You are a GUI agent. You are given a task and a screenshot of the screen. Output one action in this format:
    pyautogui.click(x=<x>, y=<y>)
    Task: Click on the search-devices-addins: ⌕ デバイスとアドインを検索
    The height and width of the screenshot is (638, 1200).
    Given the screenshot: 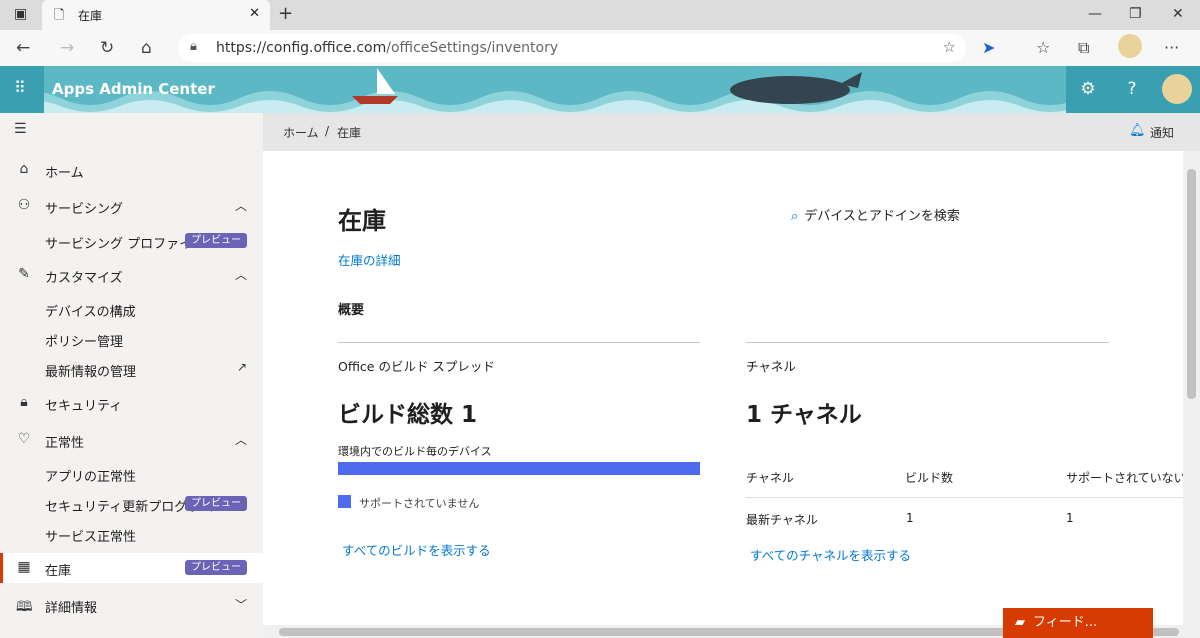 What is the action you would take?
    pyautogui.click(x=875, y=214)
    